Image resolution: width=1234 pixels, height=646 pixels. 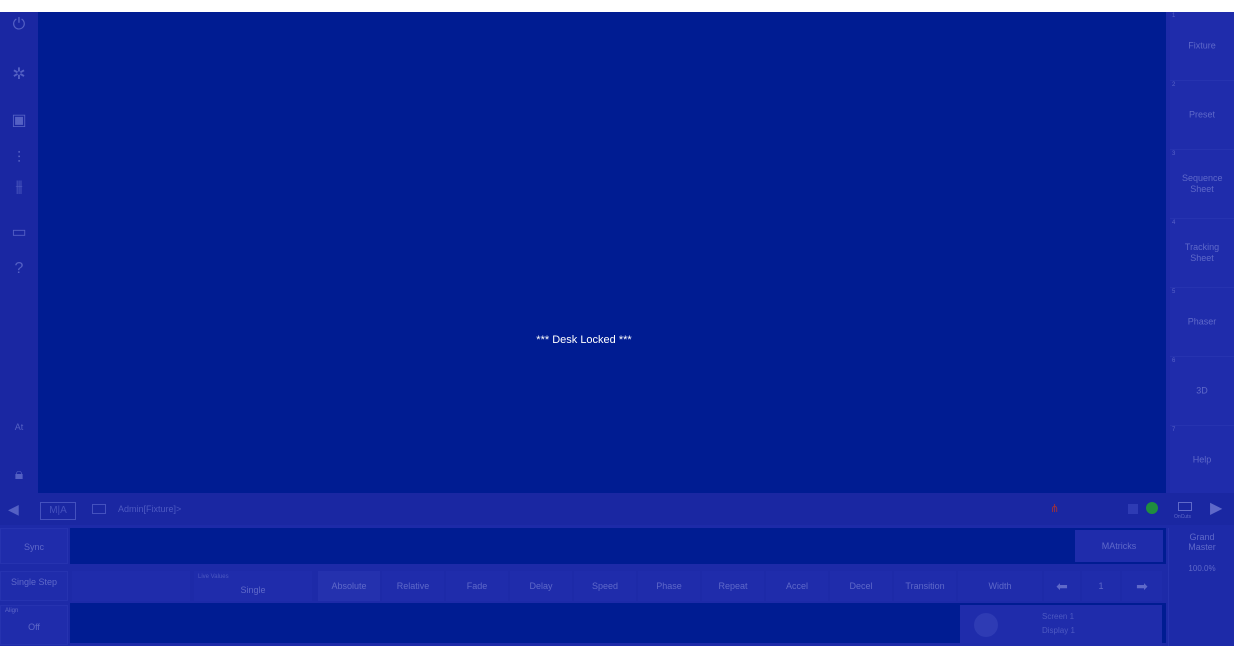 What do you see at coordinates (1174, 85) in the screenshot?
I see `view-button-number: 2` at bounding box center [1174, 85].